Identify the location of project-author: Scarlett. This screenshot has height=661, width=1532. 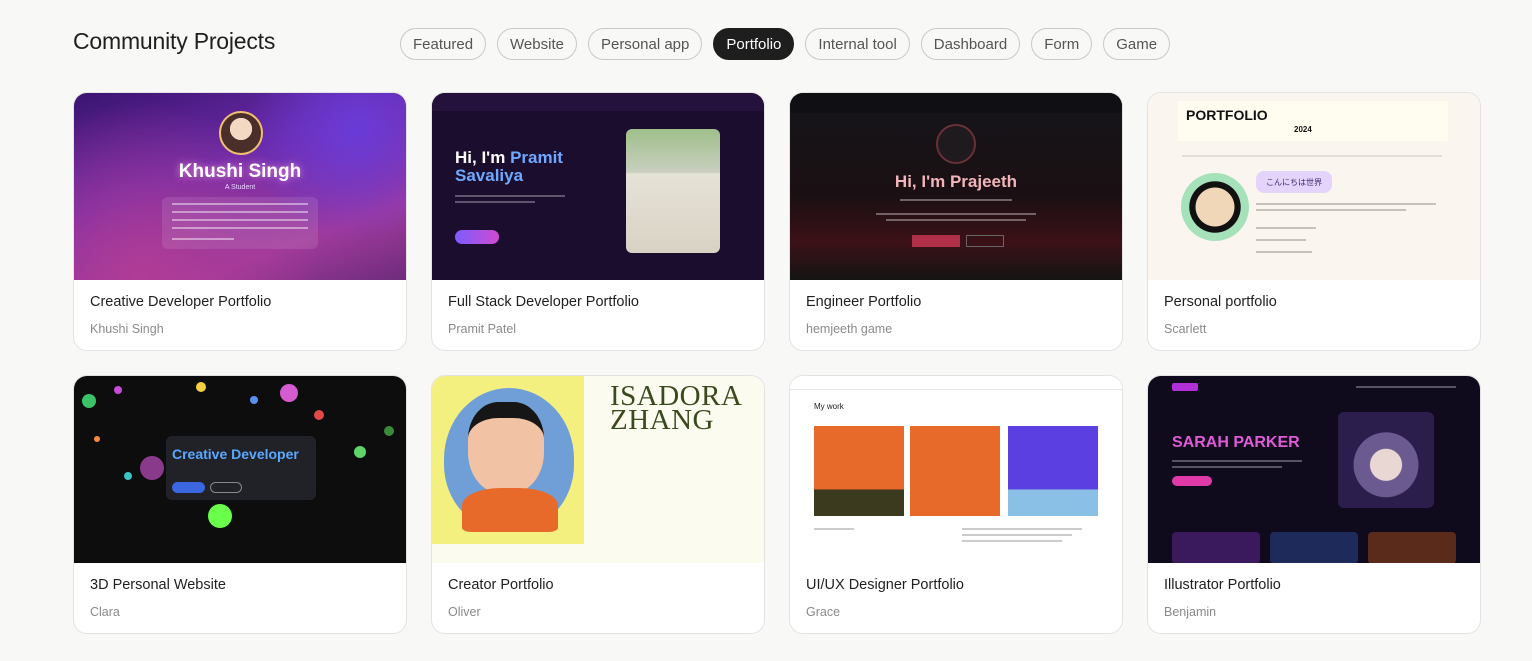
(1185, 329).